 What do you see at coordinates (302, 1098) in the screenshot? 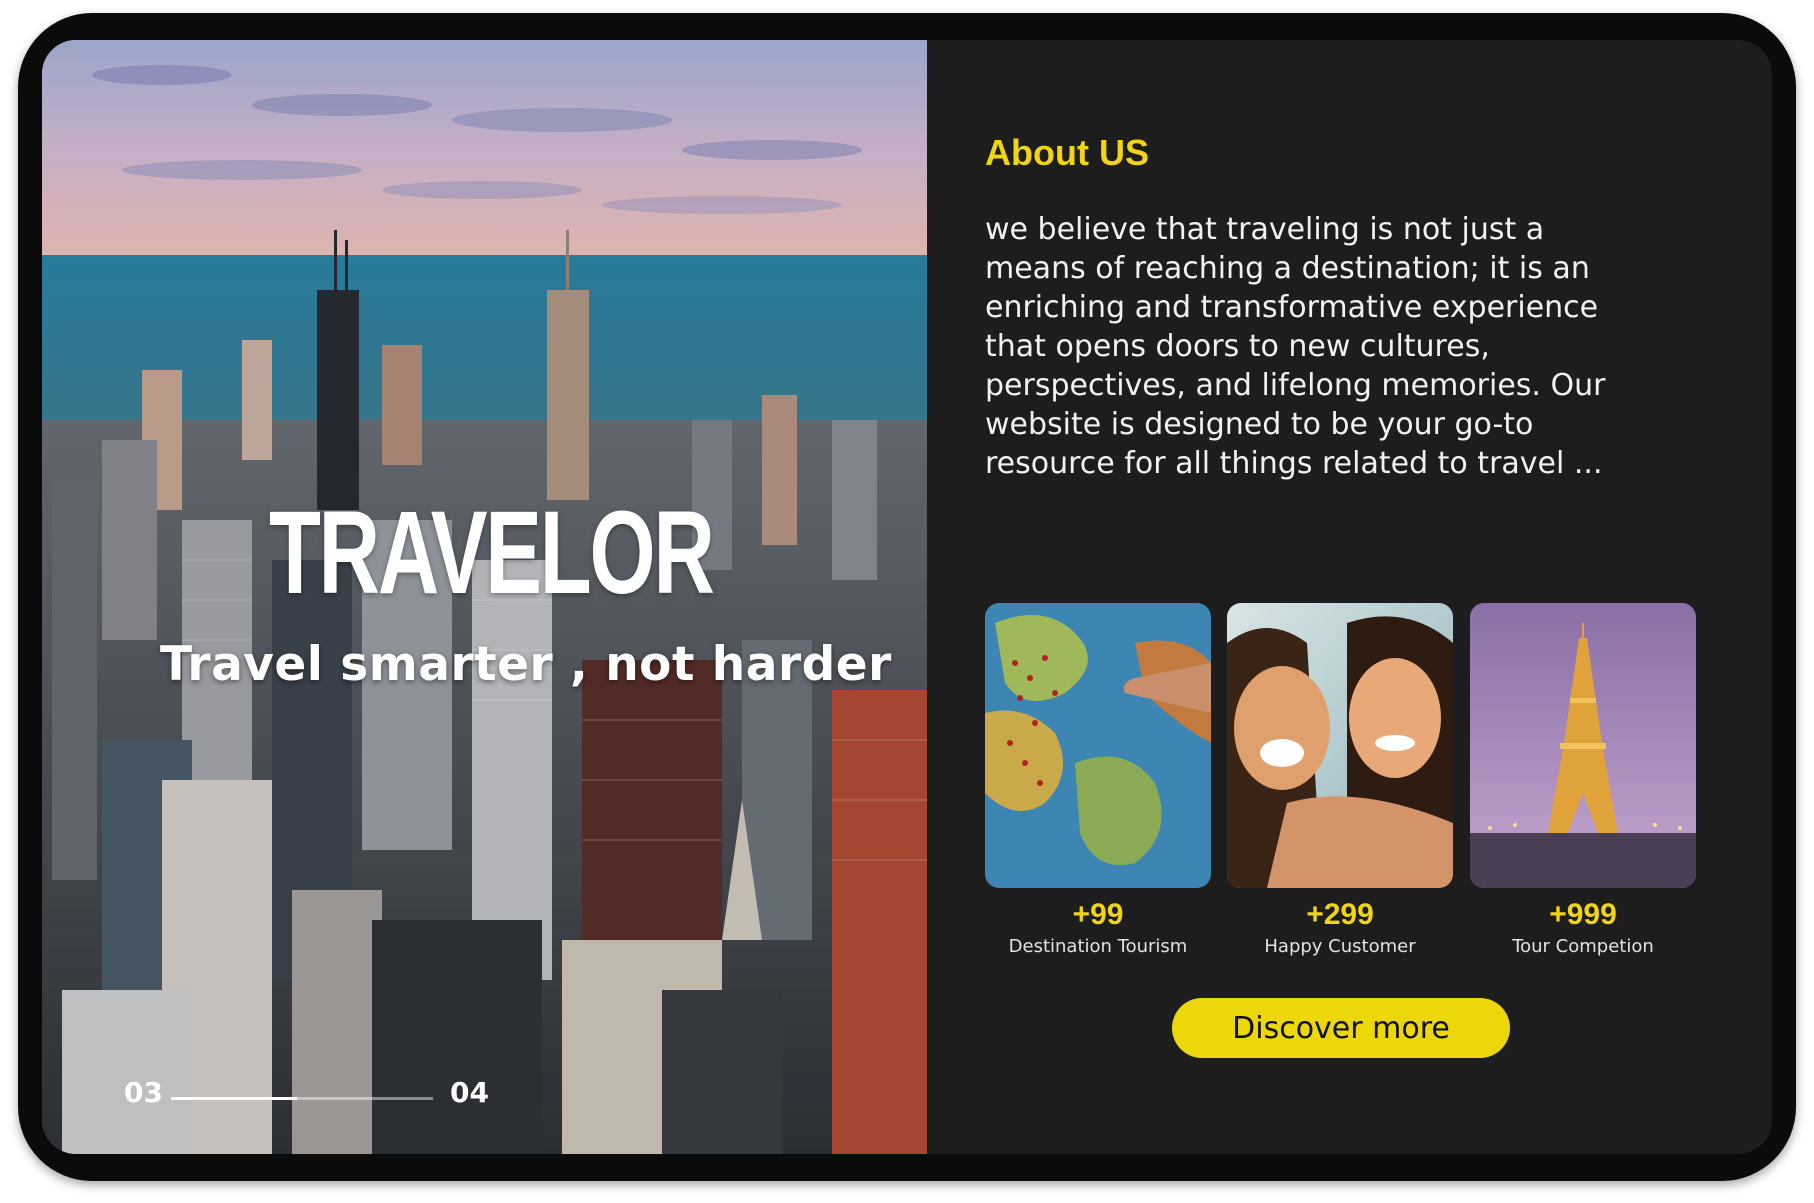
I see `slide-progress-track` at bounding box center [302, 1098].